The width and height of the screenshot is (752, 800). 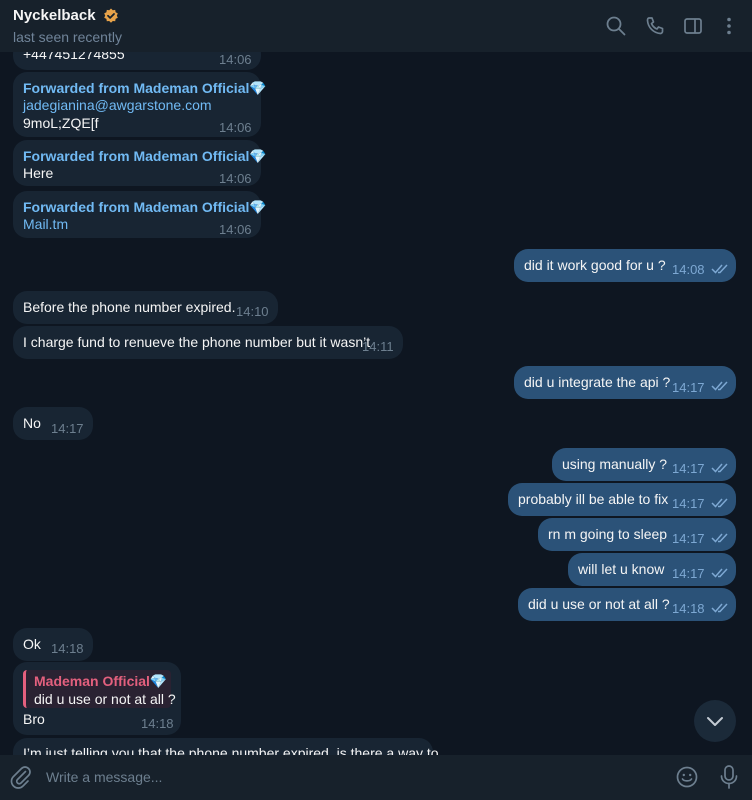 What do you see at coordinates (621, 569) in the screenshot?
I see `message-text: will let u know` at bounding box center [621, 569].